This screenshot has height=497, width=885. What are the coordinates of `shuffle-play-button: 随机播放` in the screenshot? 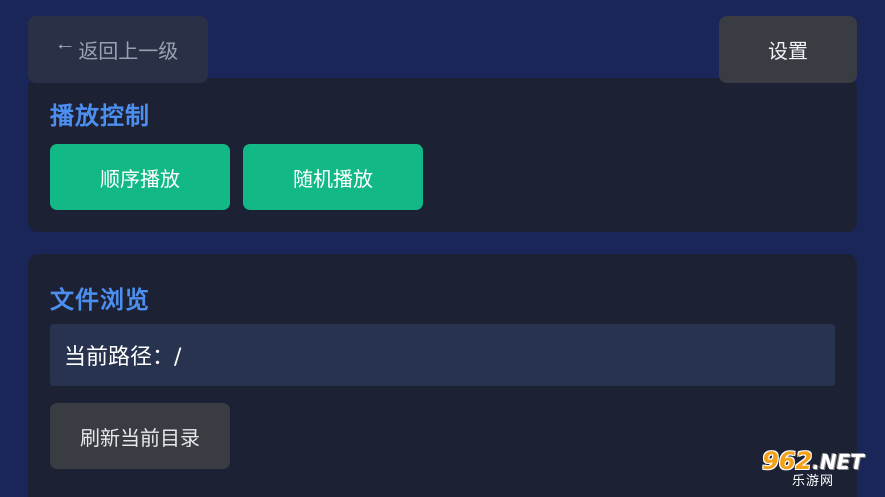 It's located at (333, 177).